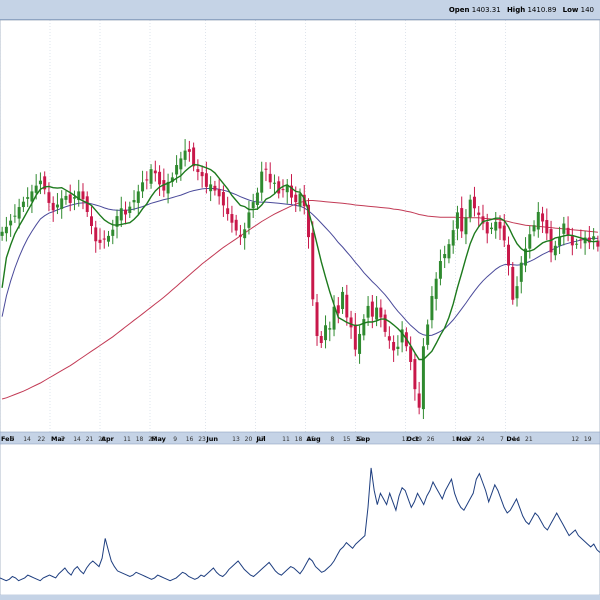 This screenshot has width=600, height=600. Describe the element at coordinates (27, 439) in the screenshot. I see `day-tick-label: 14` at that location.